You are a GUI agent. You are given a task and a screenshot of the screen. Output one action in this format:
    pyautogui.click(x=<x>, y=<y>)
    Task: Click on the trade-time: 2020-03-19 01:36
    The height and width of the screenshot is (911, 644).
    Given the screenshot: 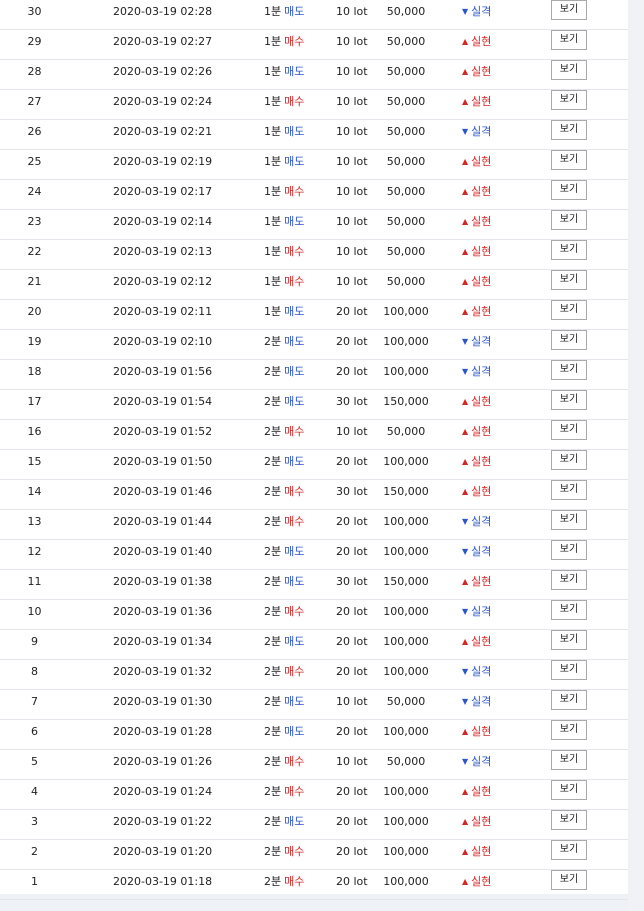 What is the action you would take?
    pyautogui.click(x=163, y=611)
    